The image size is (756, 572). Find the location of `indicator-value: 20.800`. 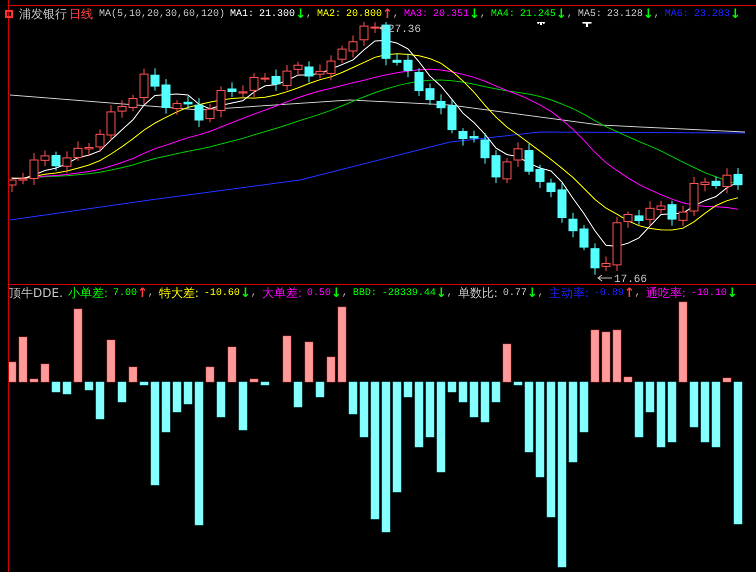

indicator-value: 20.800 is located at coordinates (364, 15).